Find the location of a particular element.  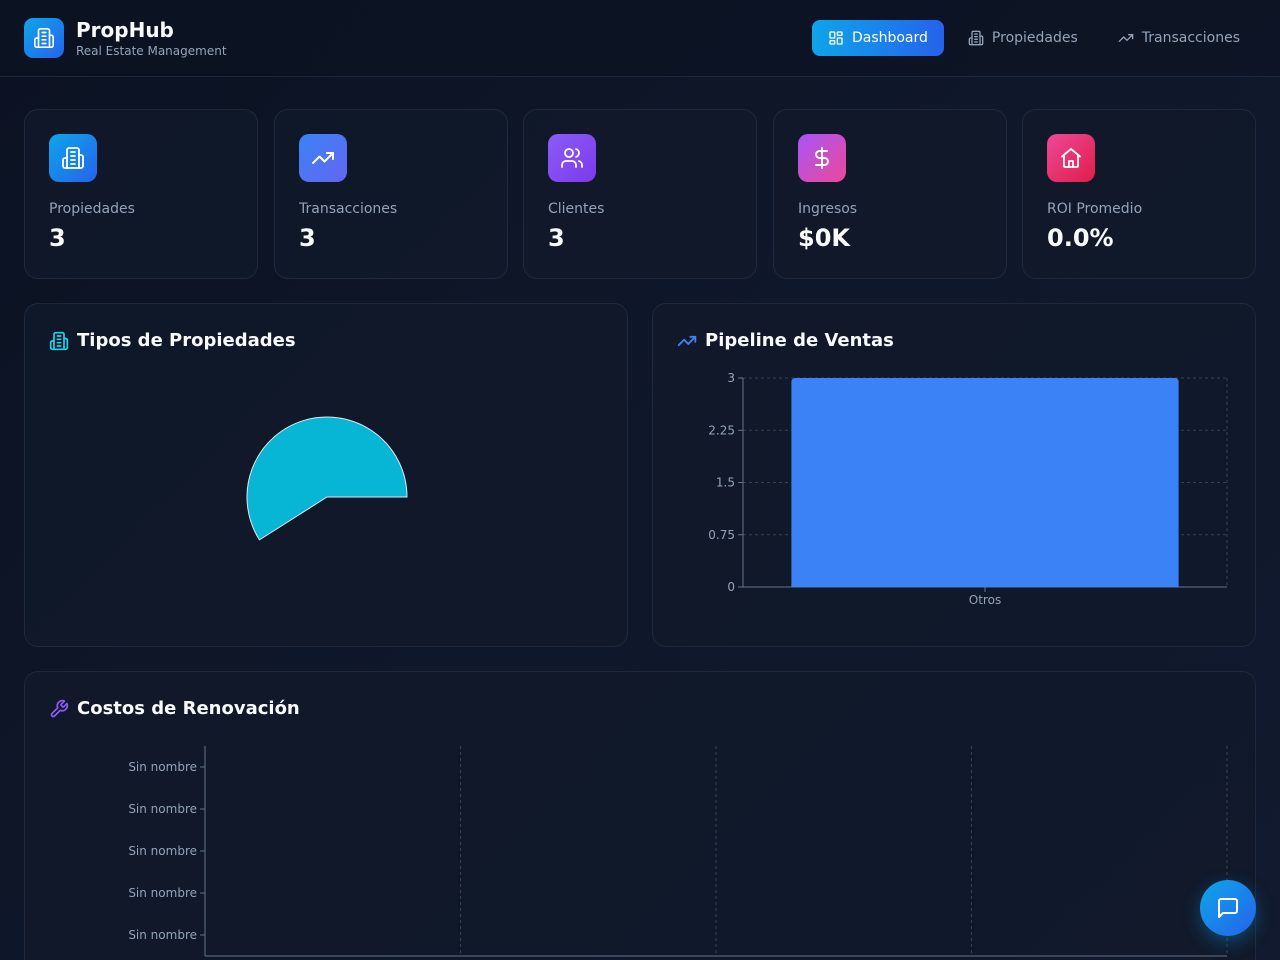

stat-card-propiedades: Propiedades 3 is located at coordinates (141, 194).